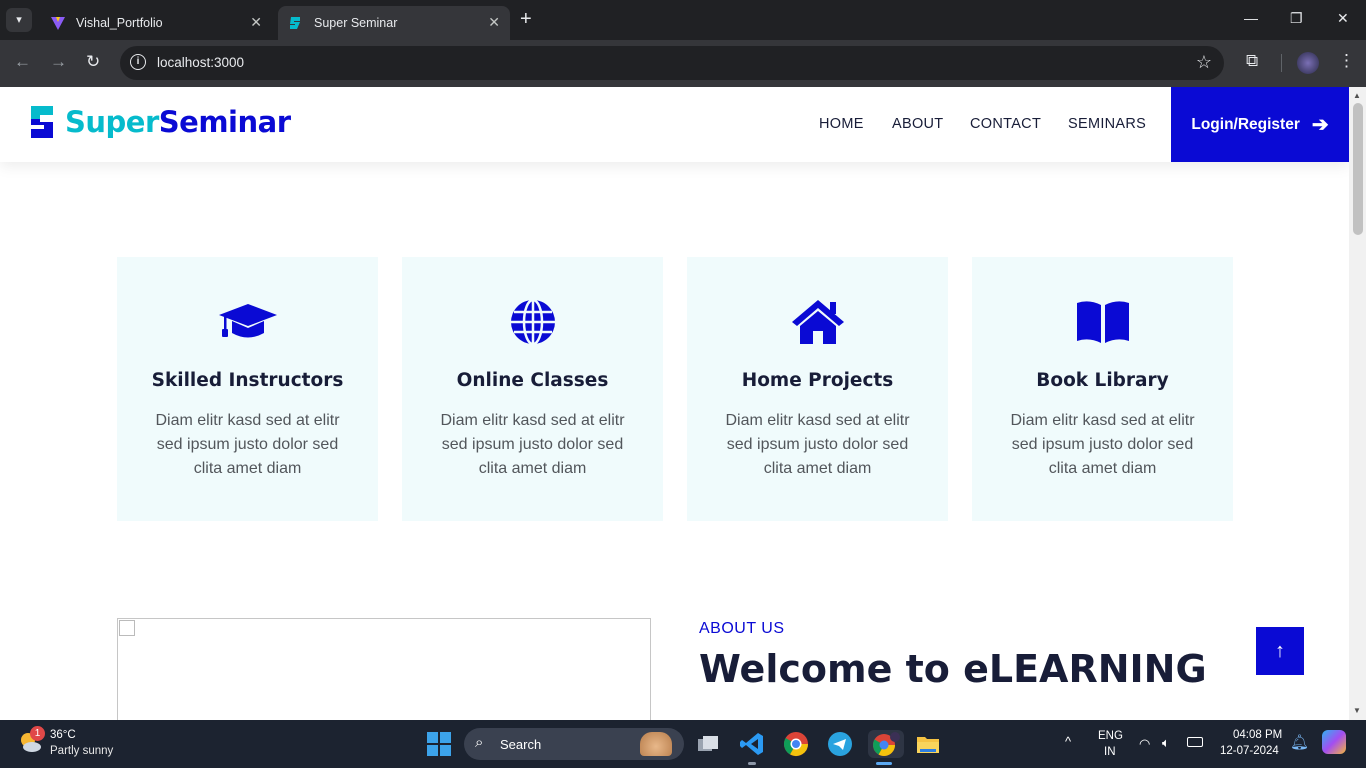  I want to click on weather-badge: 1, so click(37, 733).